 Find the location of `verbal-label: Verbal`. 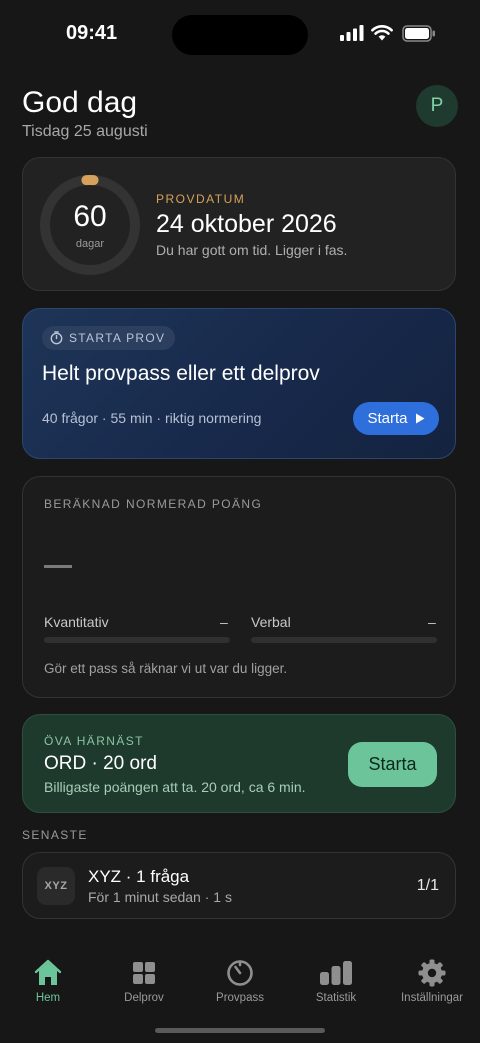

verbal-label: Verbal is located at coordinates (271, 622).